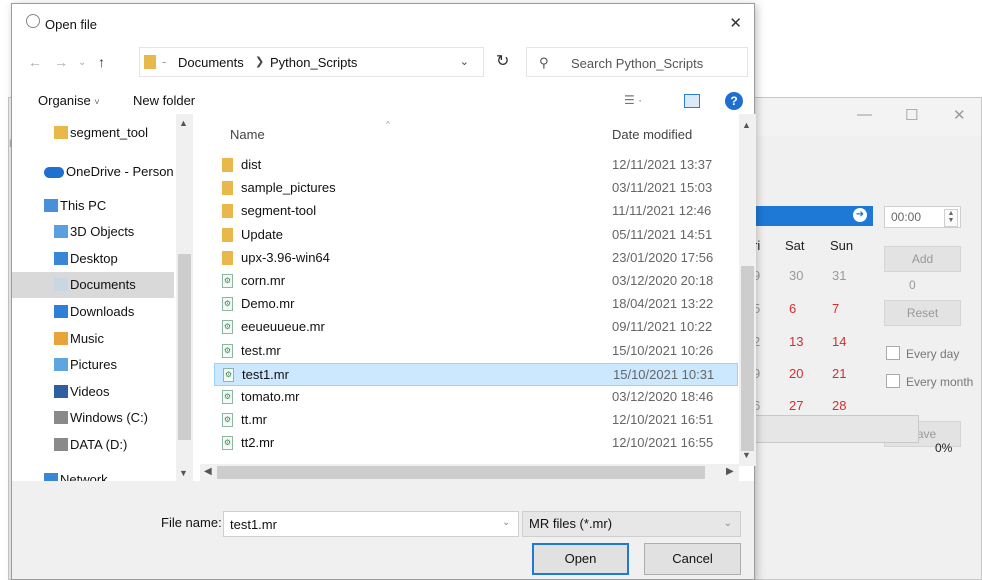 The width and height of the screenshot is (982, 580). Describe the element at coordinates (227, 188) in the screenshot. I see `folder-icon` at that location.